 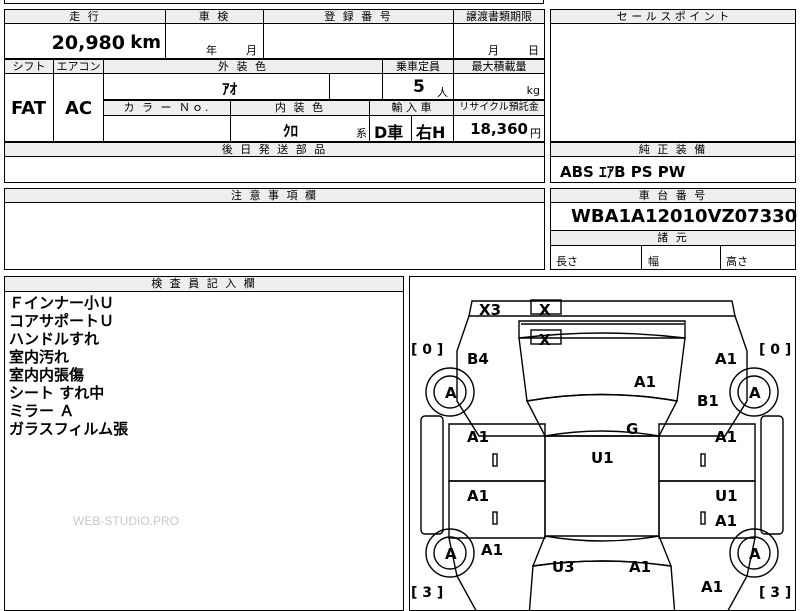 What do you see at coordinates (167, 108) in the screenshot?
I see `color-no-header: カ ラ ー Ｎｏ.` at bounding box center [167, 108].